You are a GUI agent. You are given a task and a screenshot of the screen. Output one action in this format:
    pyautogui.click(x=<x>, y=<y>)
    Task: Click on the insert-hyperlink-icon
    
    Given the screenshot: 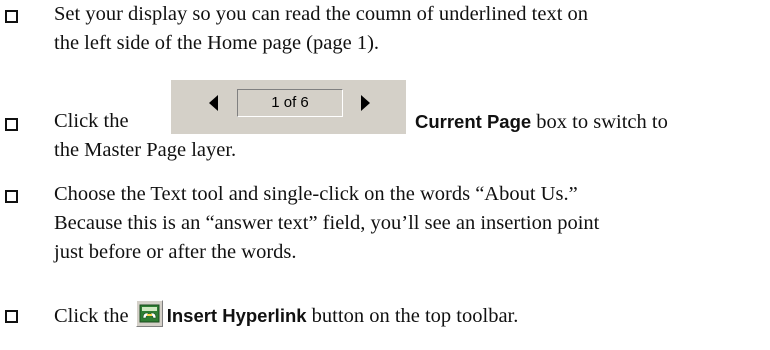 What is the action you would take?
    pyautogui.click(x=149, y=313)
    